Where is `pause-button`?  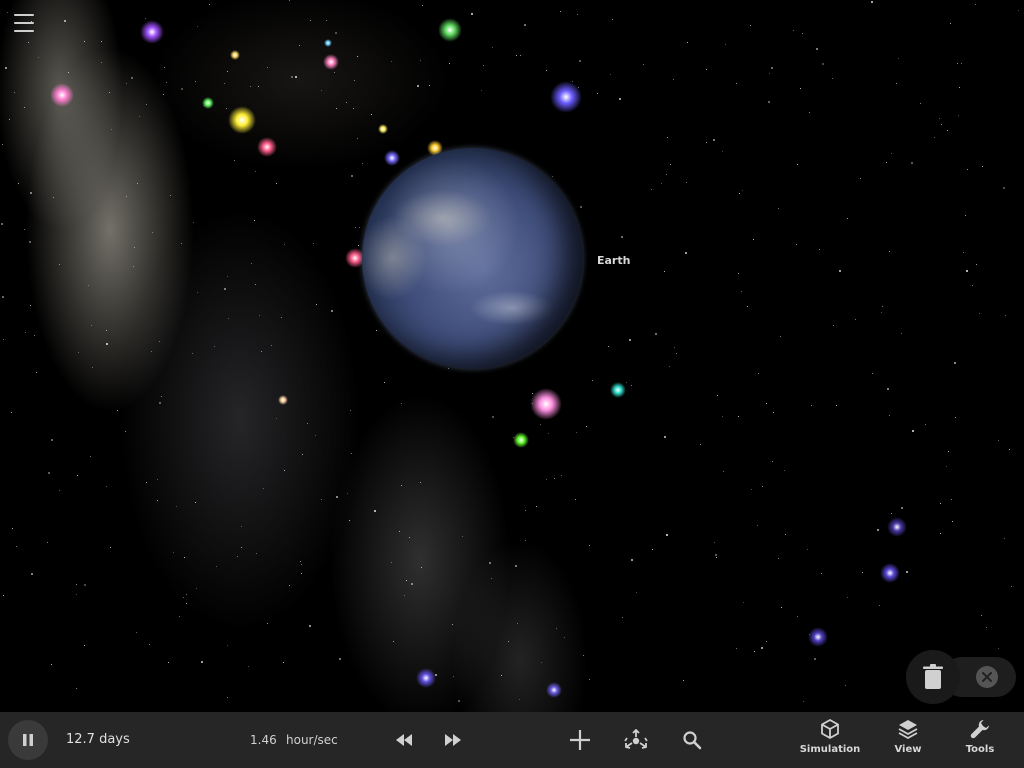
pause-button is located at coordinates (28, 740).